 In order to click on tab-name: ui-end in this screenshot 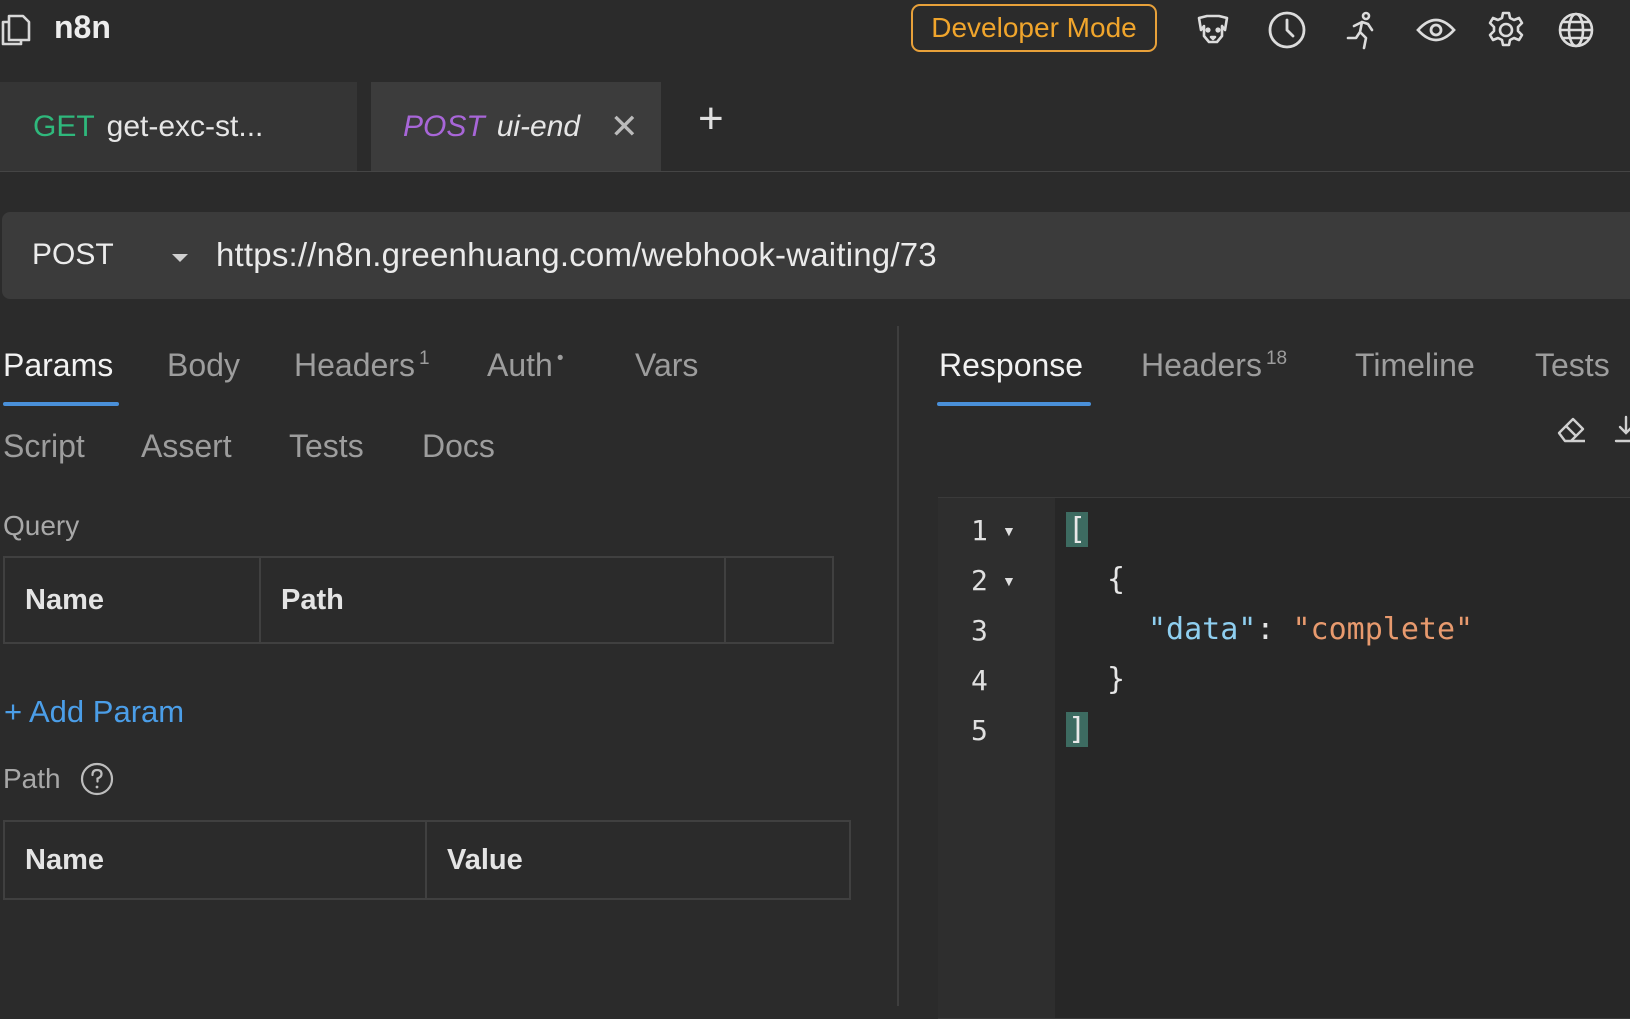, I will do `click(538, 126)`.